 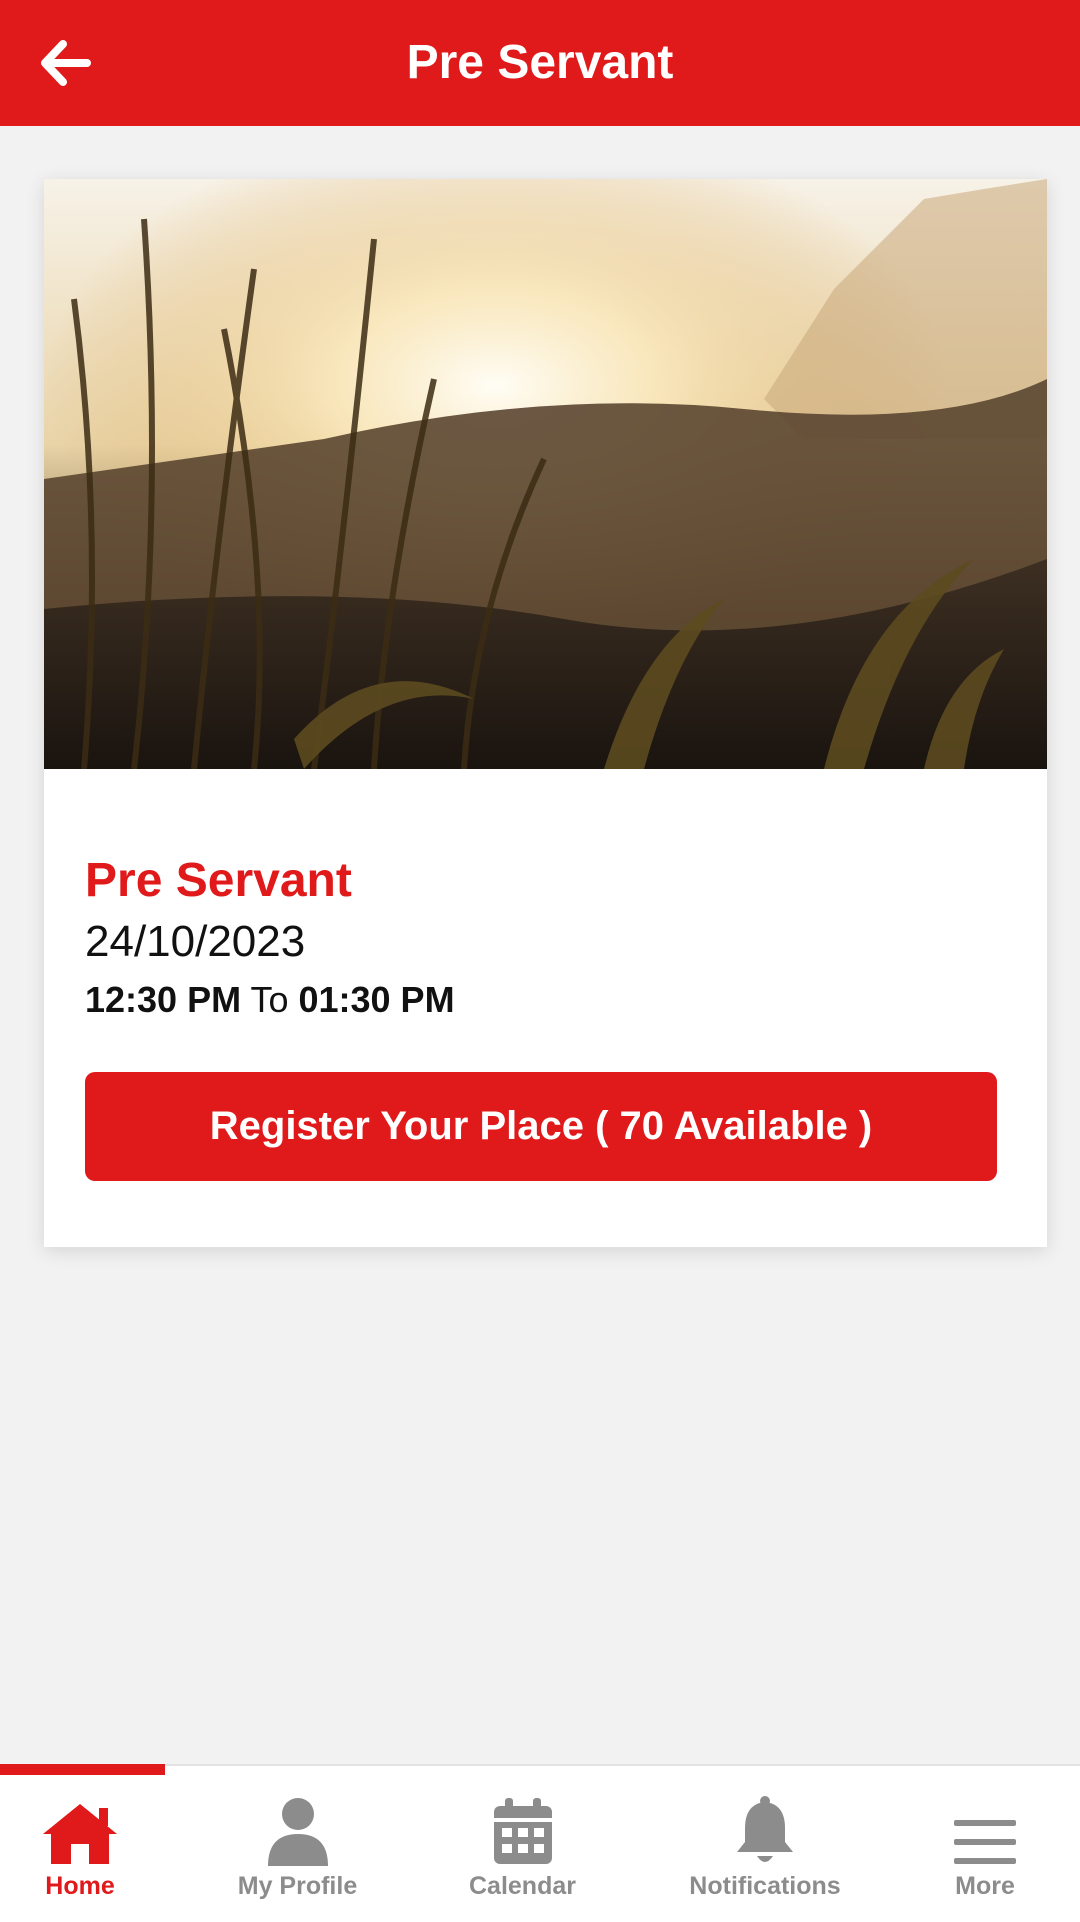 What do you see at coordinates (195, 941) in the screenshot?
I see `event-date: 24/10/2023` at bounding box center [195, 941].